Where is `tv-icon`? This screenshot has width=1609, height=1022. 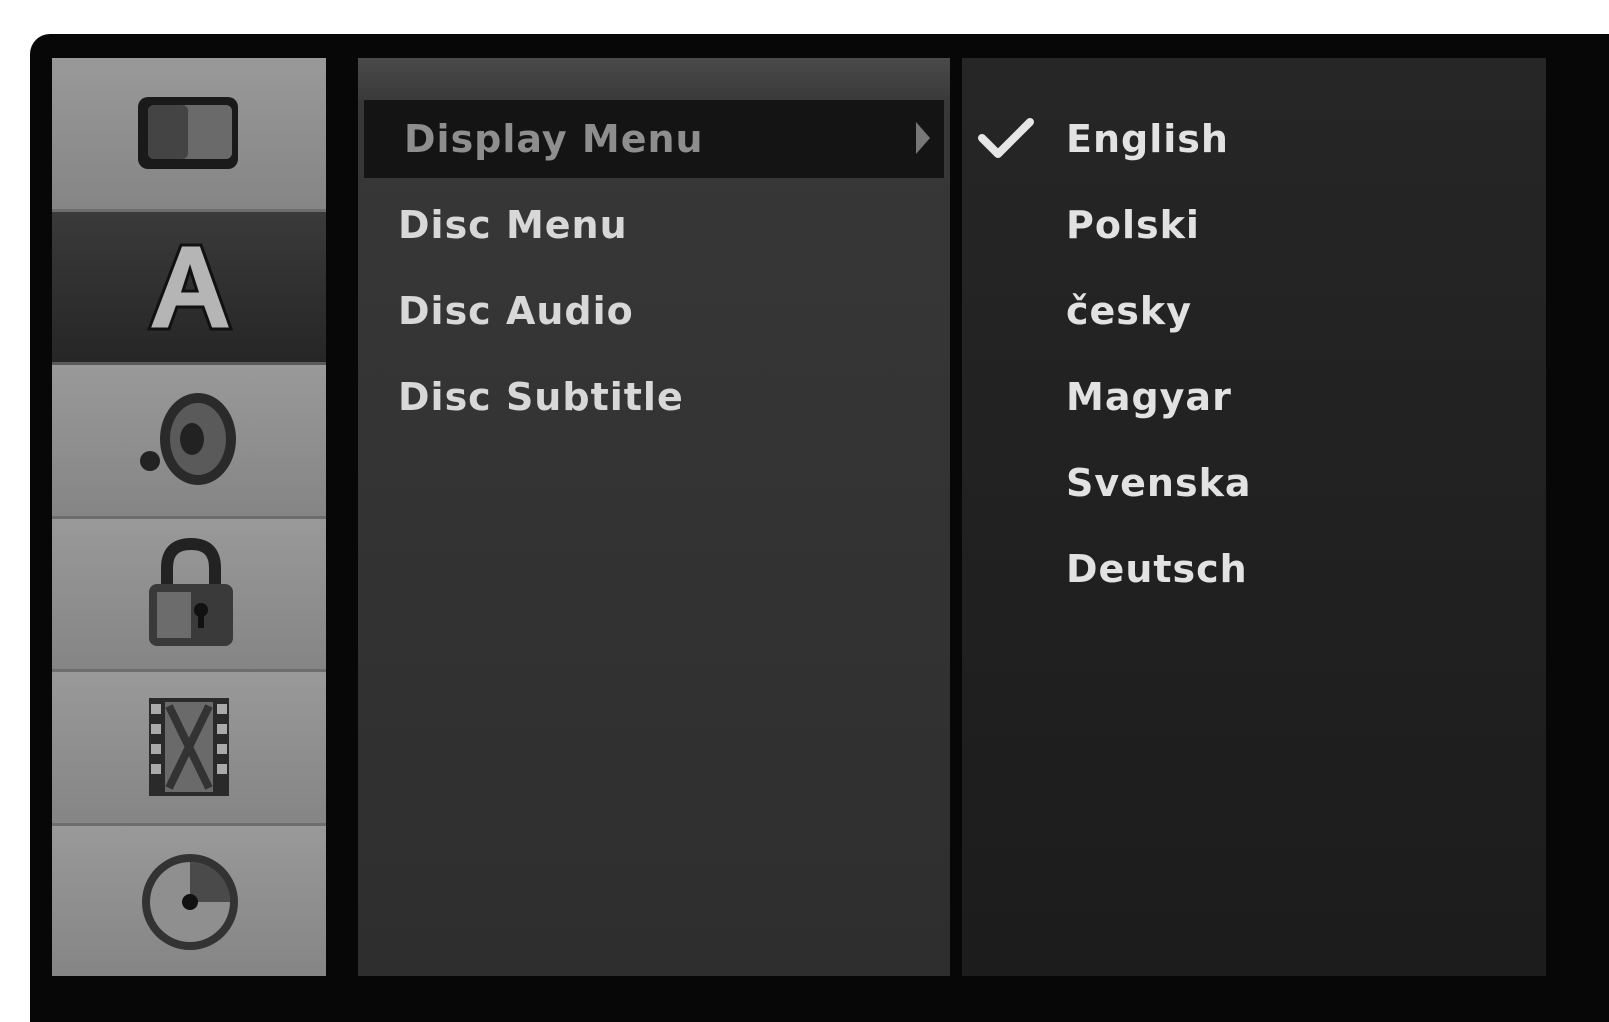 tv-icon is located at coordinates (189, 133).